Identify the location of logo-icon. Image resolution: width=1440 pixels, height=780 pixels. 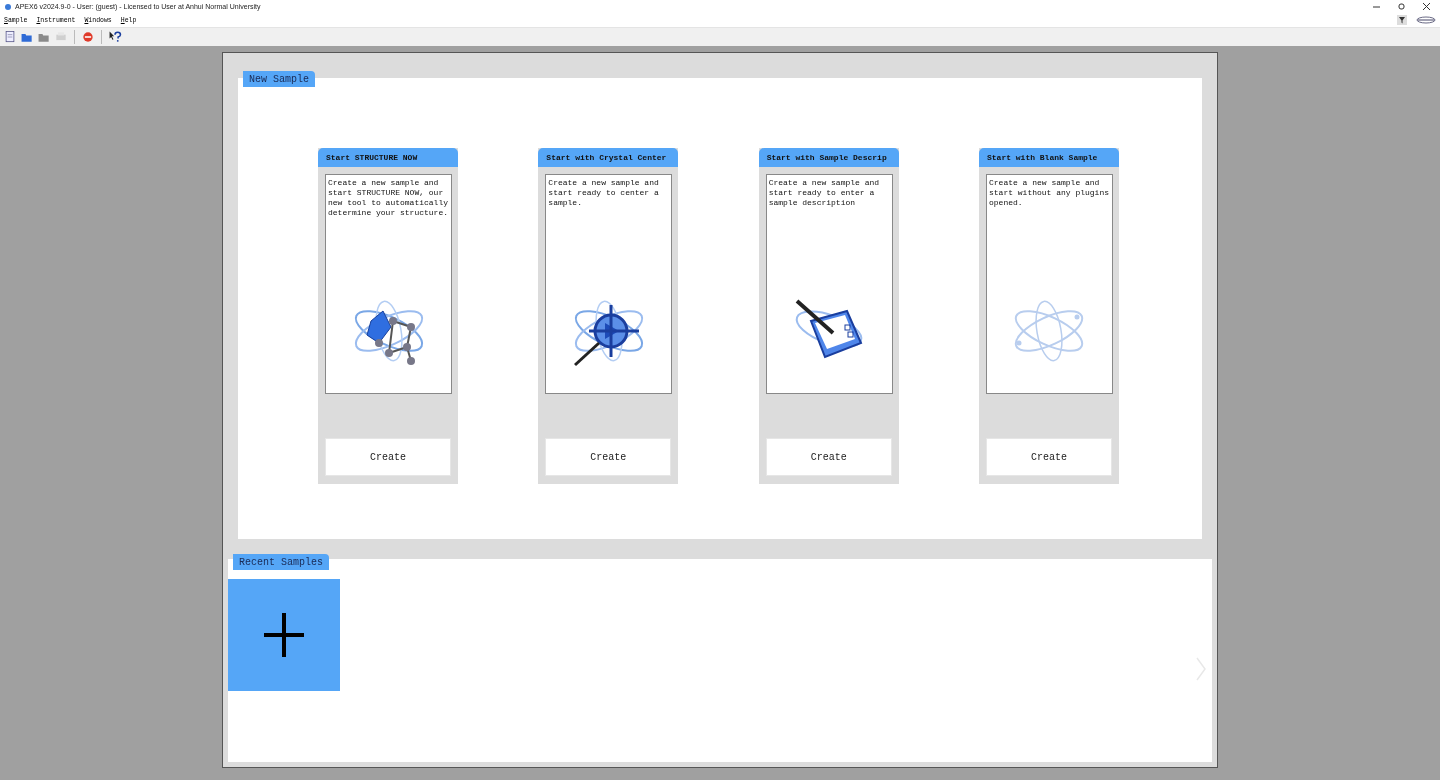
(1426, 20).